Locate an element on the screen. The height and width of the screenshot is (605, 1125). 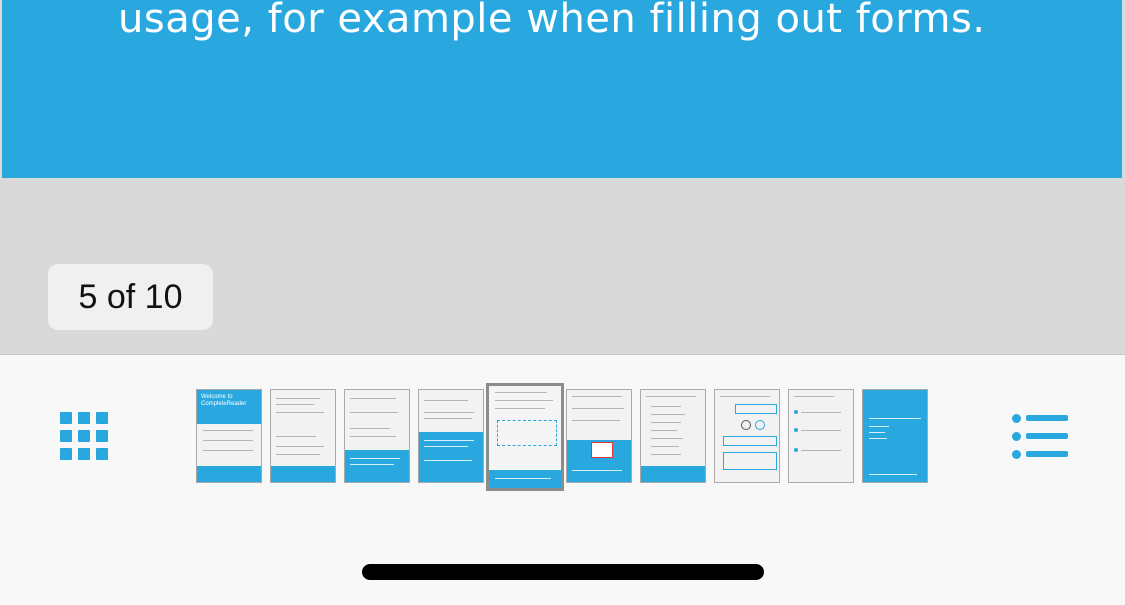
outline-list-button is located at coordinates (1040, 435).